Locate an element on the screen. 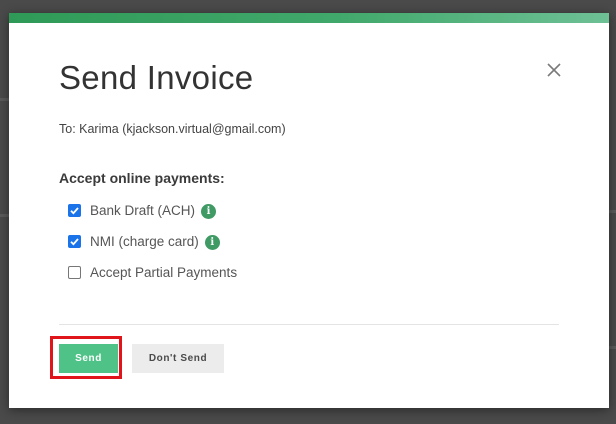  recipient-line: To: Karima (kjackson.virtual@gmail.com) is located at coordinates (172, 129).